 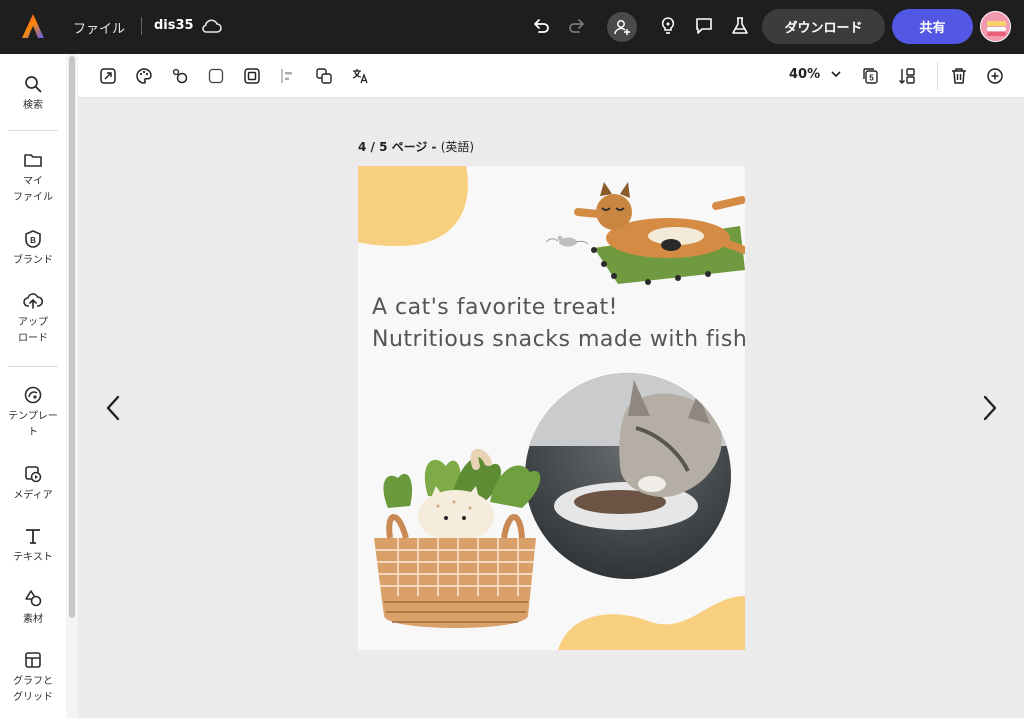 I want to click on sidebar-item-label: マイ ファイル, so click(x=33, y=189).